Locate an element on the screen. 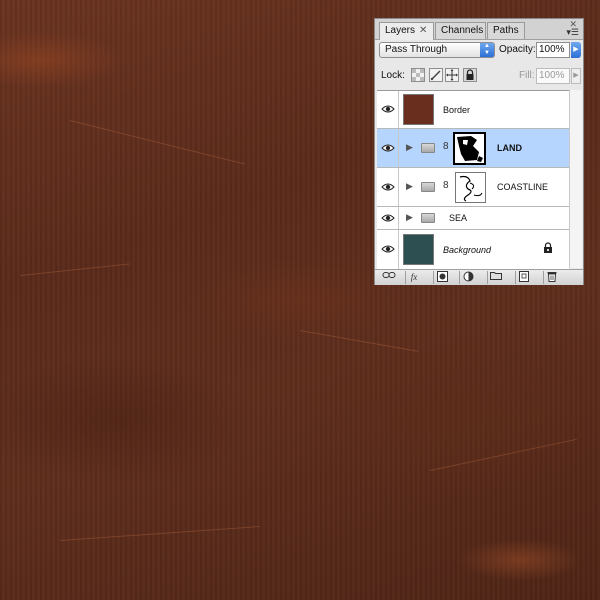 The height and width of the screenshot is (600, 600). lock-position-icon is located at coordinates (452, 75).